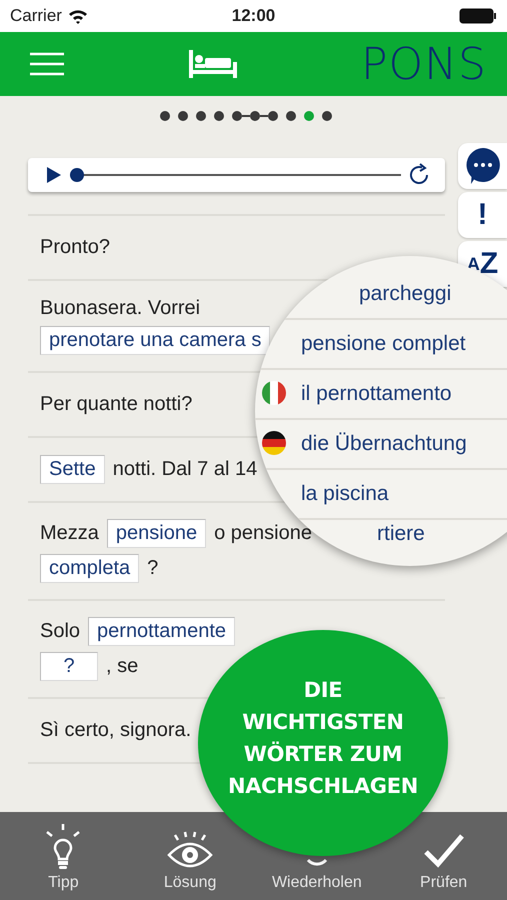  Describe the element at coordinates (75, 247) in the screenshot. I see `dialogue-text: Pronto?` at that location.